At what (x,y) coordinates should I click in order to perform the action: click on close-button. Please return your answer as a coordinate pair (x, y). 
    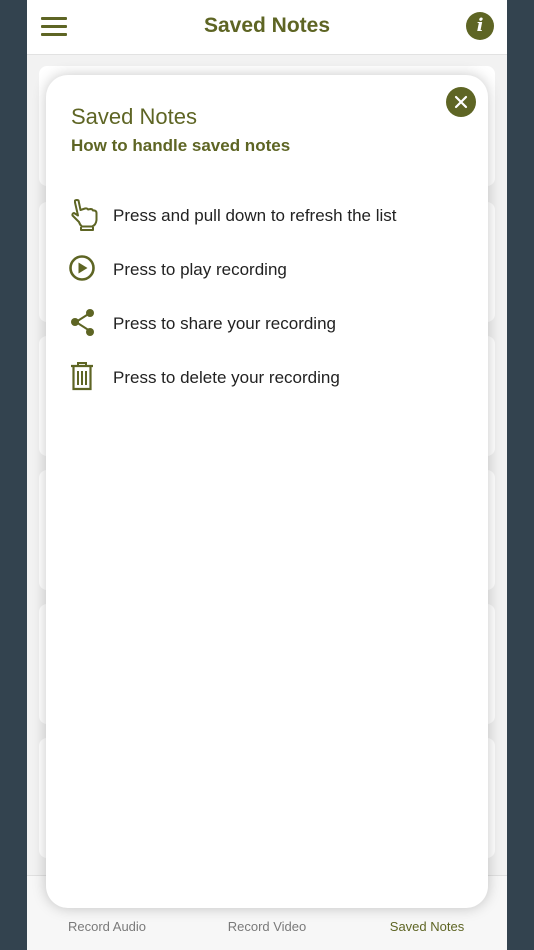
    Looking at the image, I should click on (461, 102).